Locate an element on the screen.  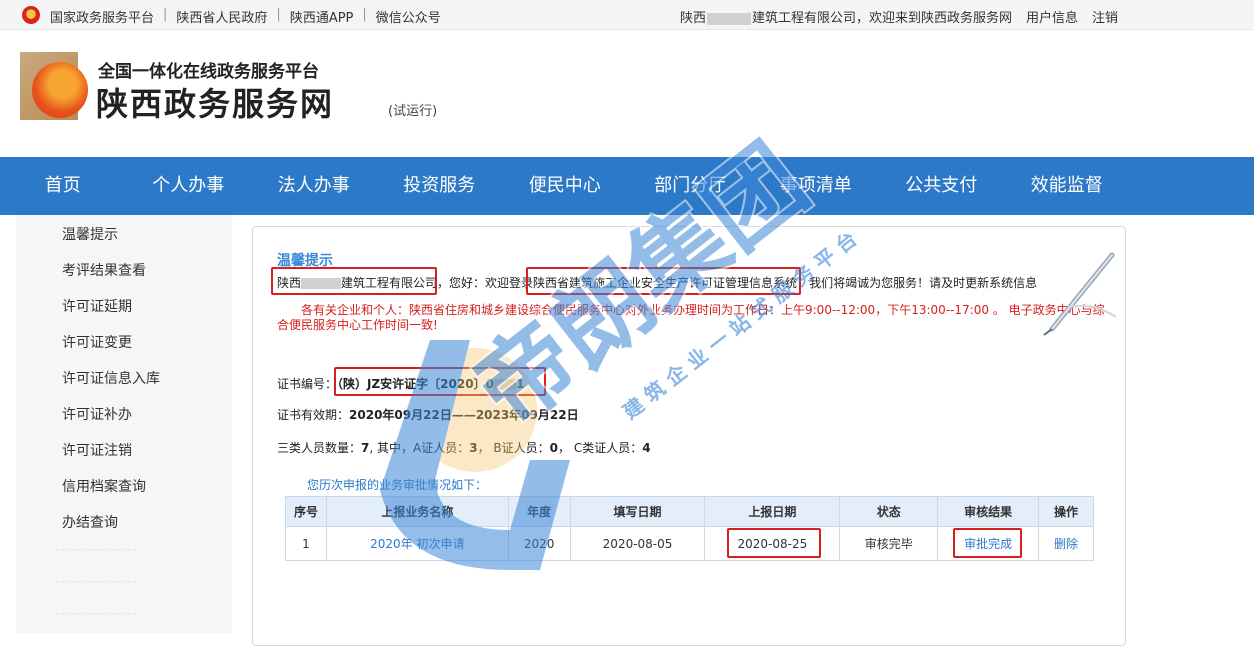
col-result: 审核结果 is located at coordinates (988, 511).